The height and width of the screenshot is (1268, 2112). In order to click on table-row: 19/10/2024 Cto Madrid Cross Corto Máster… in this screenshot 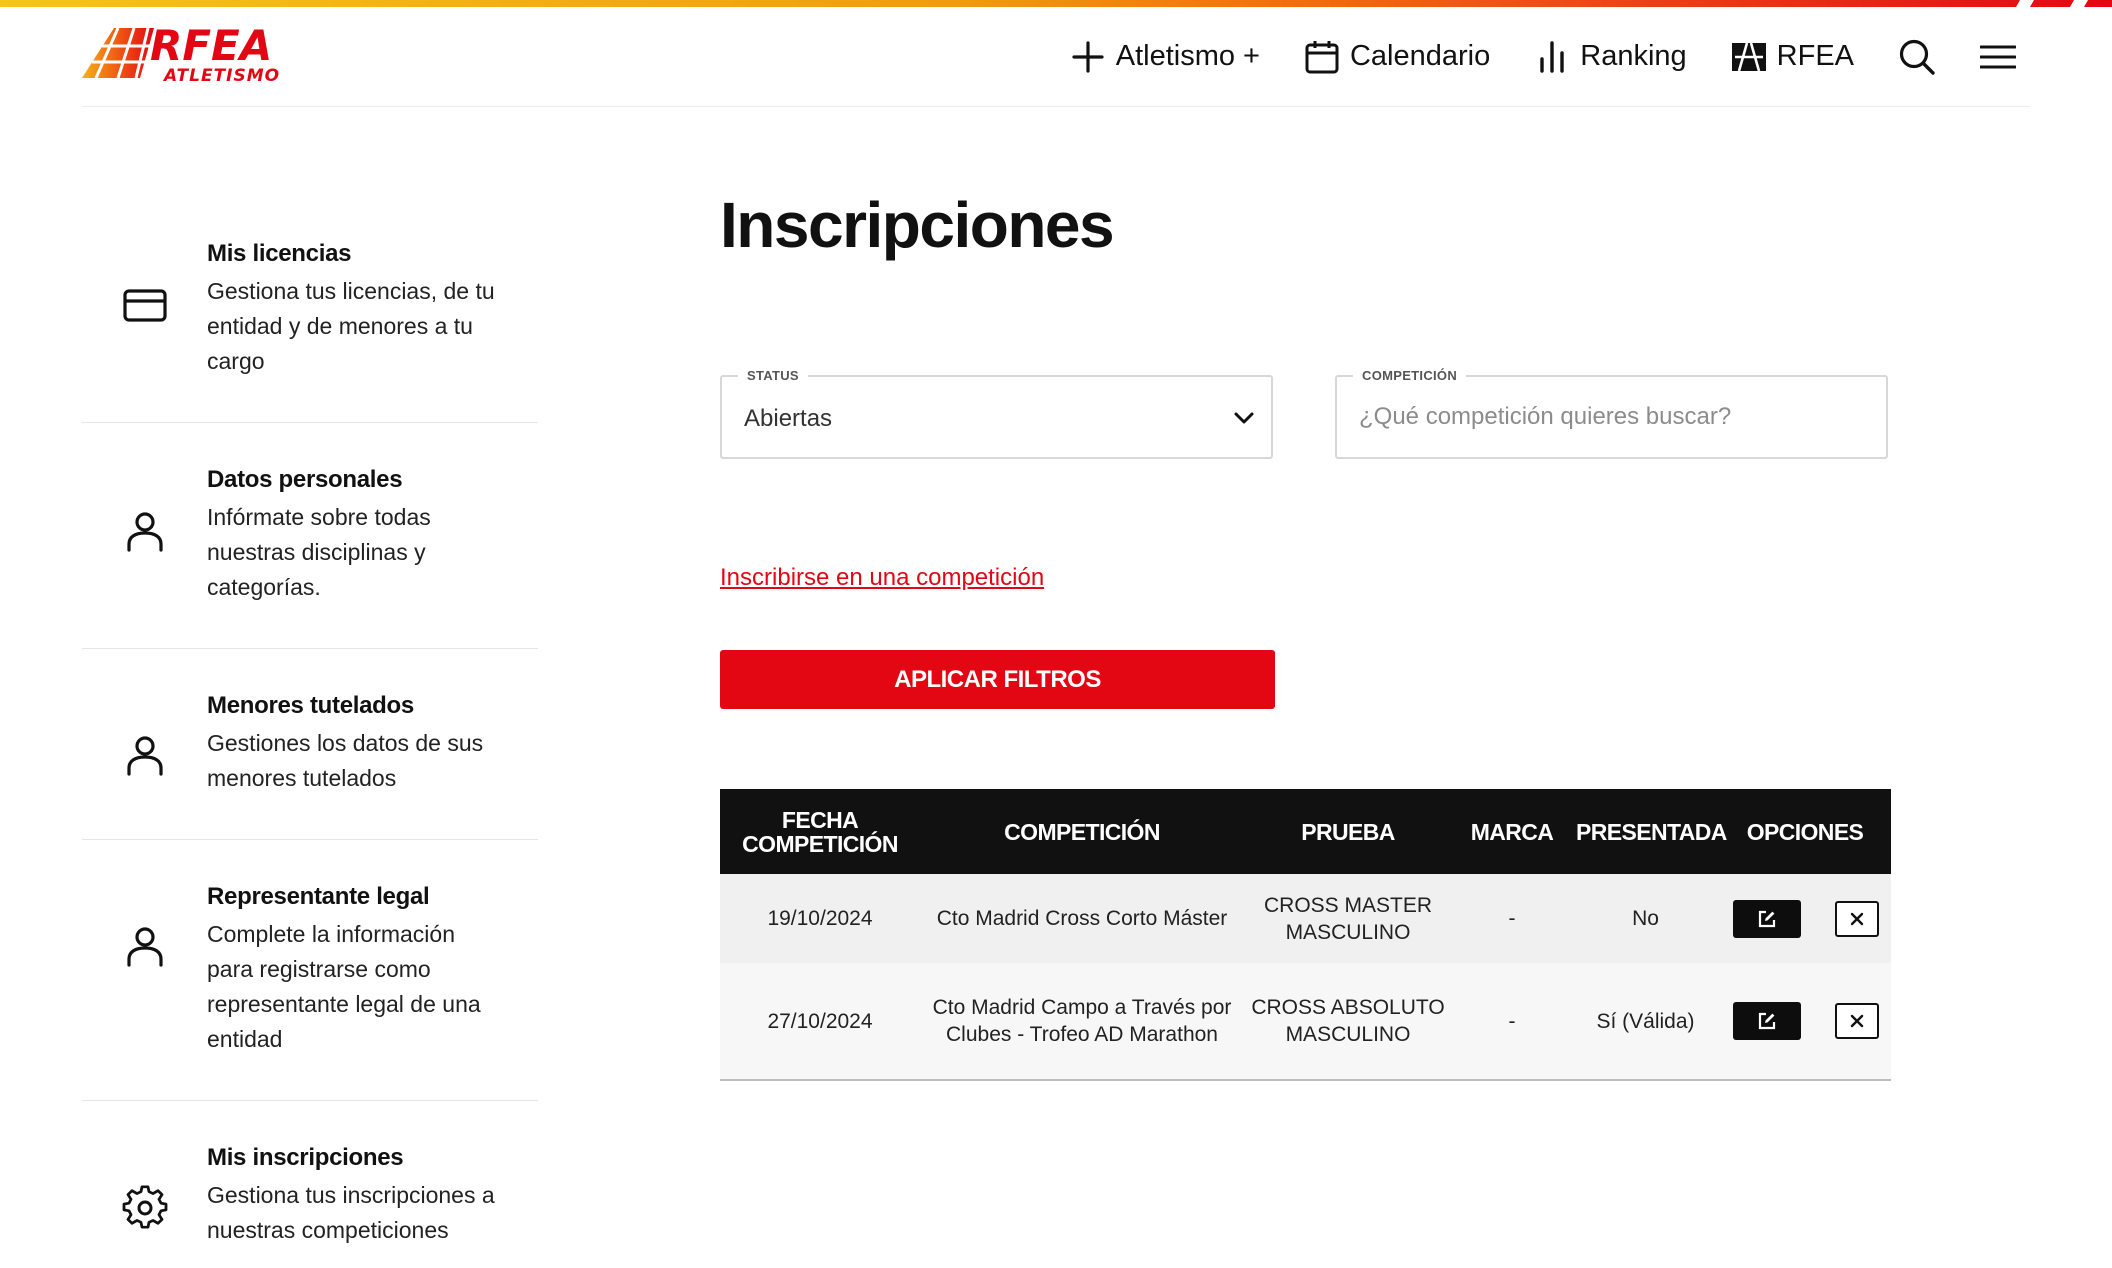, I will do `click(1305, 918)`.